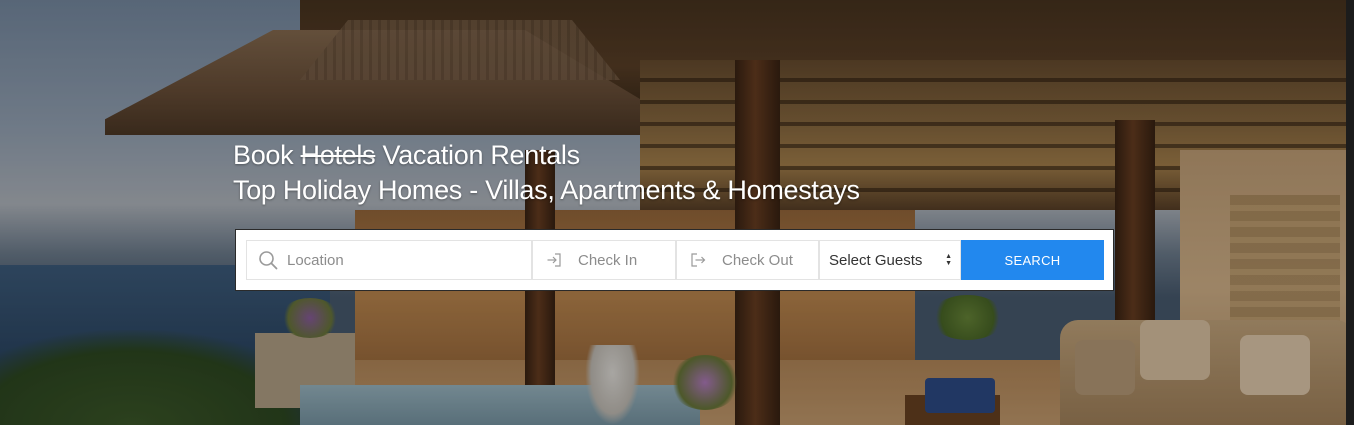  I want to click on headline-vacation-rentals: Vacation Rentals, so click(481, 155).